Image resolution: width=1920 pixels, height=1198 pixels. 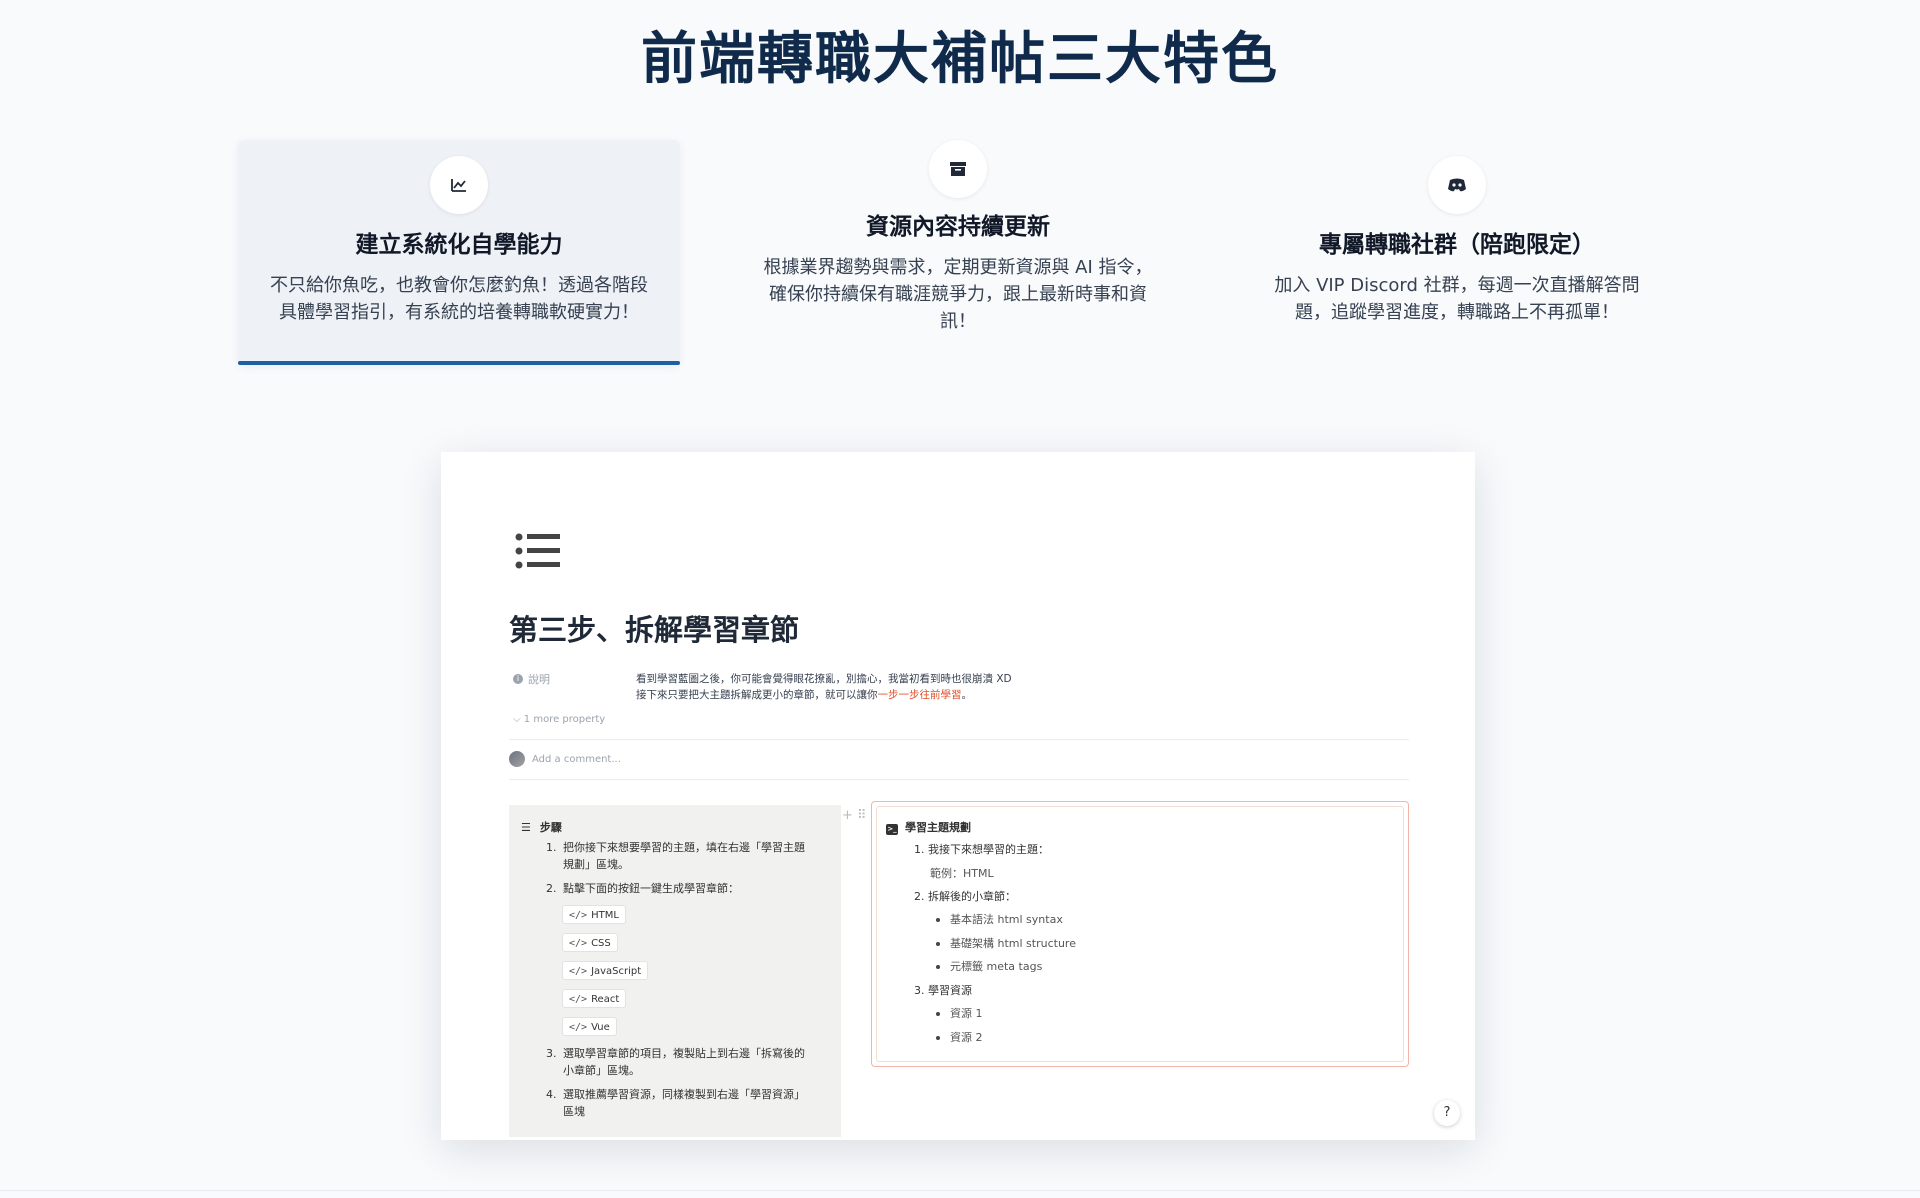 I want to click on feature-title: 資源內容持續更新, so click(x=958, y=227).